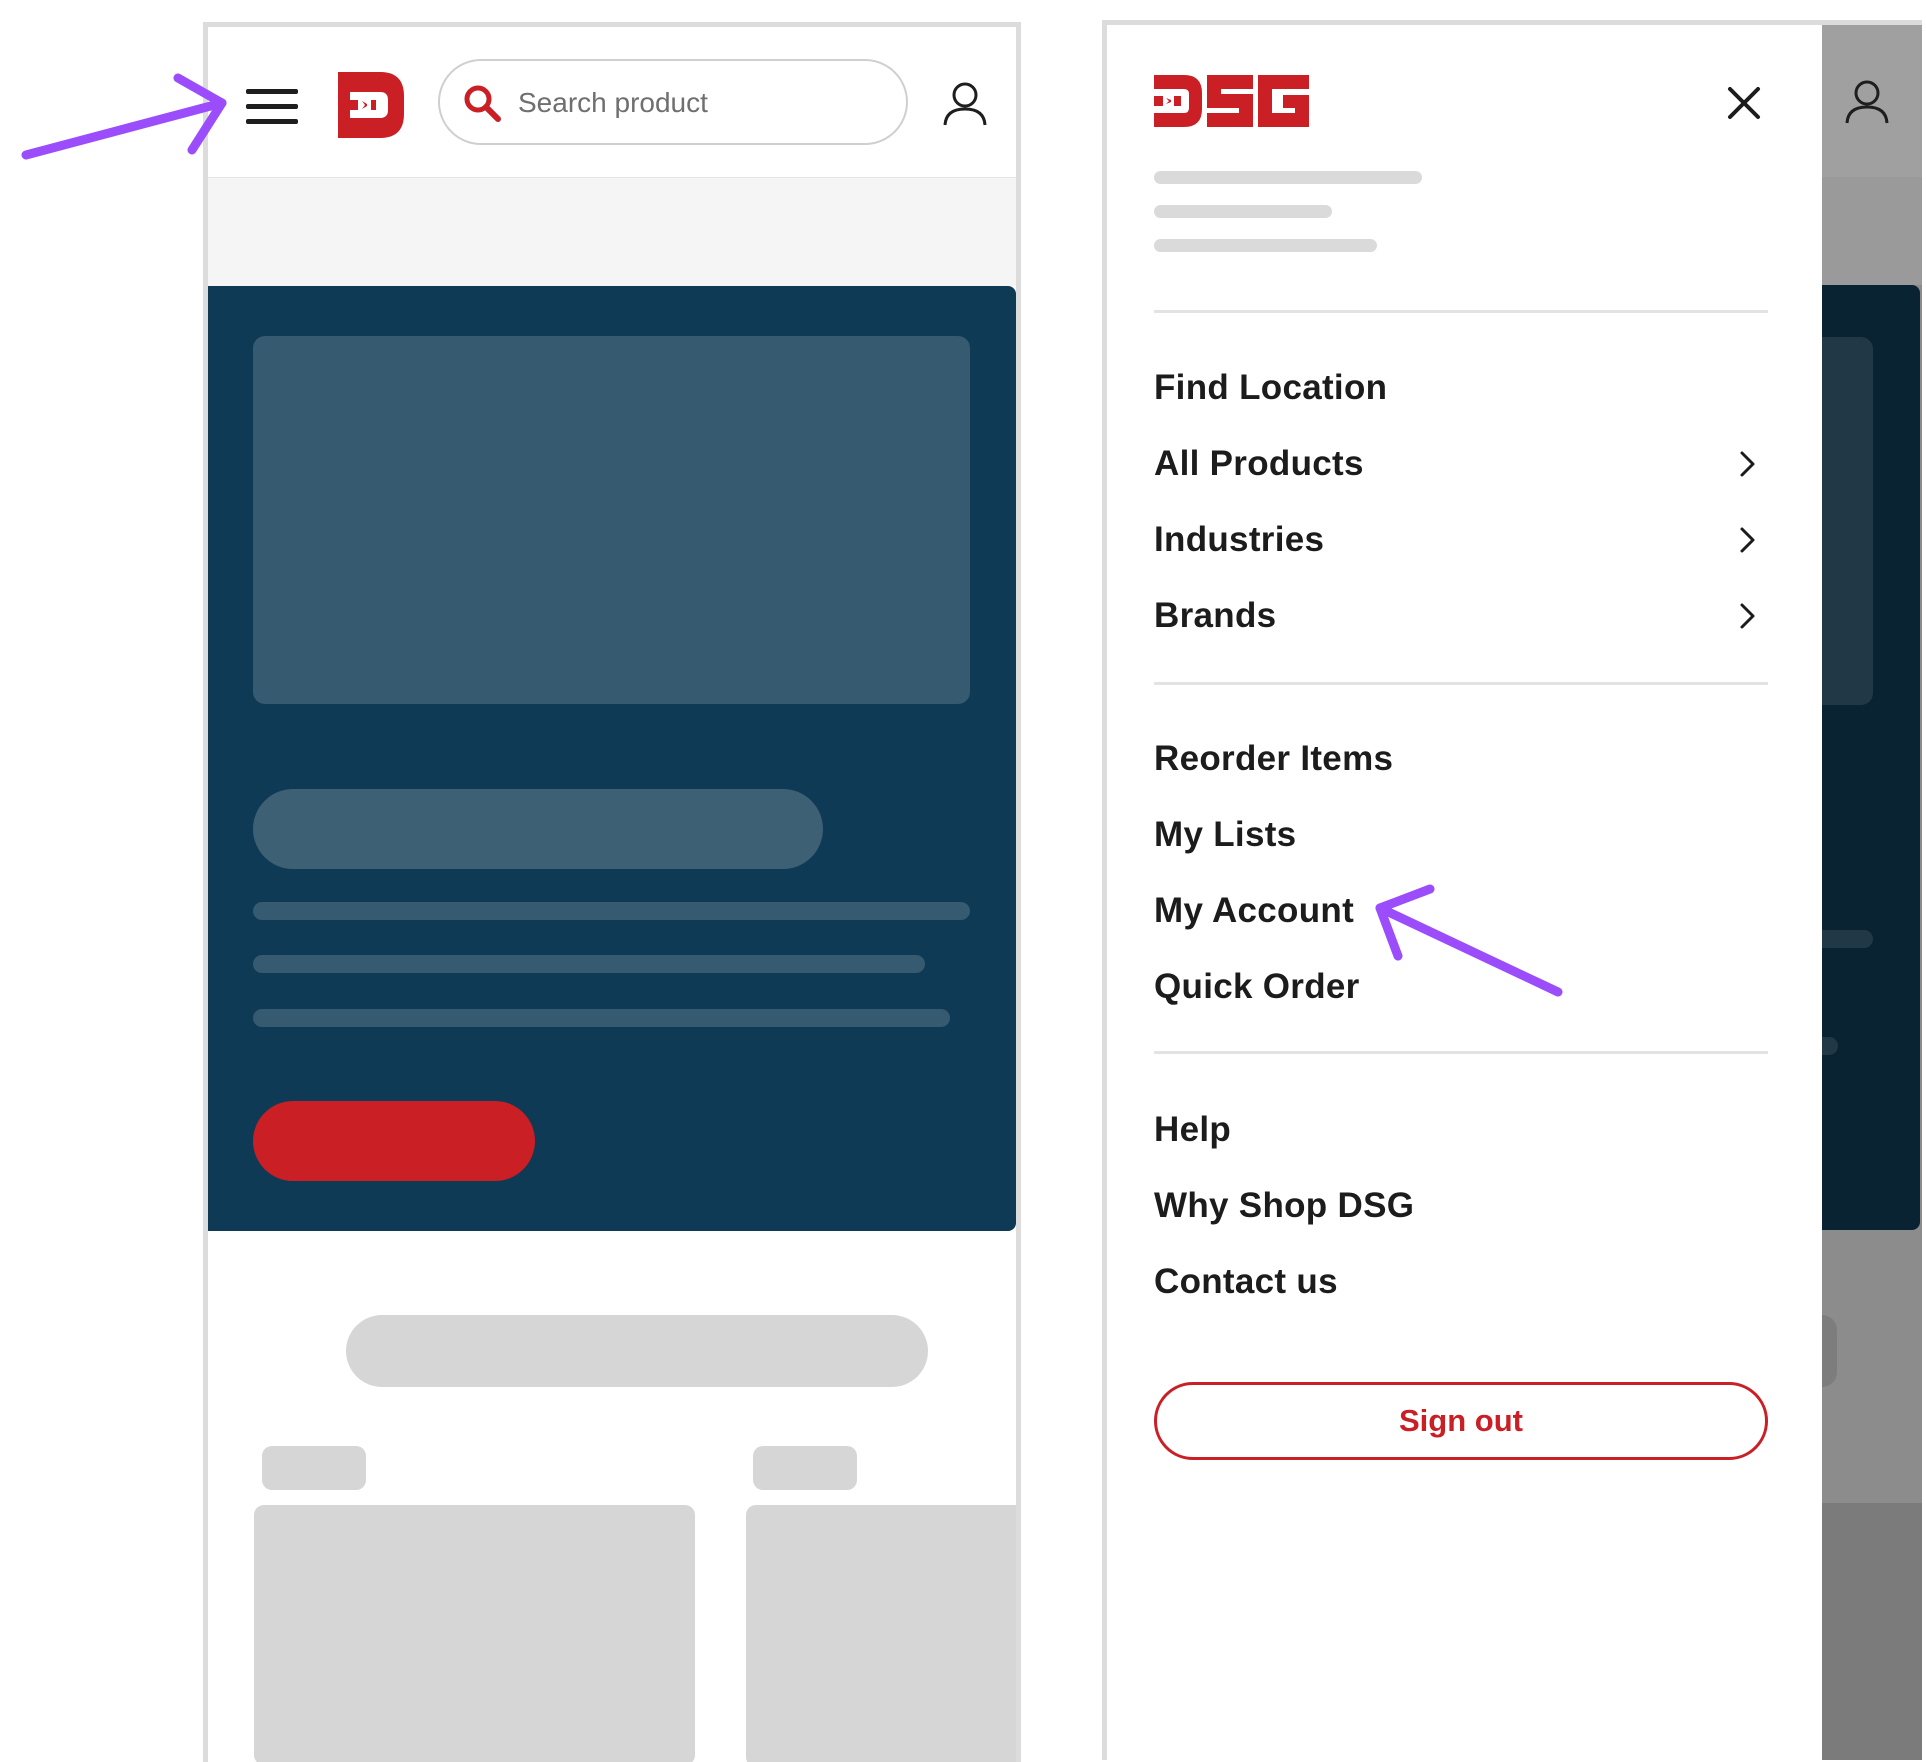 This screenshot has height=1762, width=1926. I want to click on menu-item-reorder-items: Reorder Items, so click(1461, 759).